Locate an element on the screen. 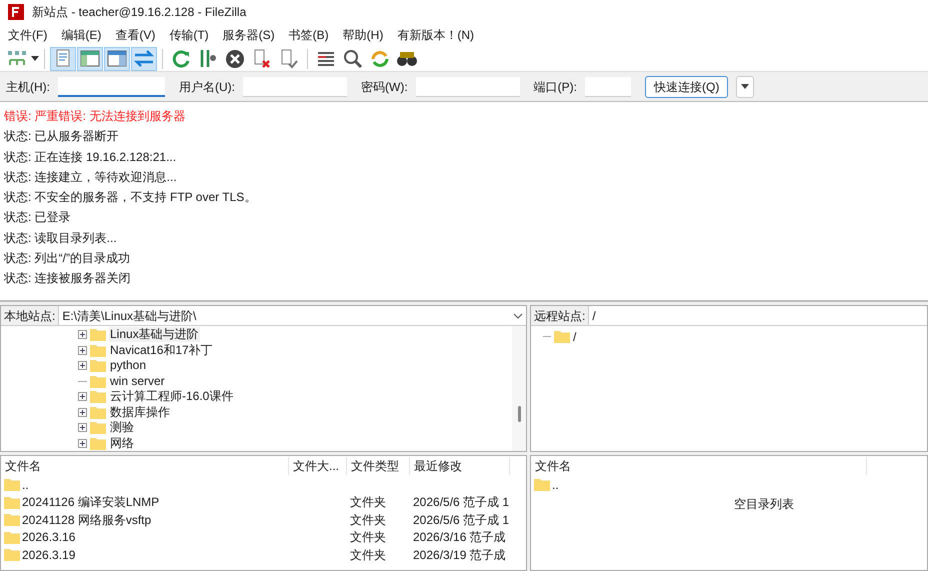 This screenshot has width=928, height=571. log-line: 状态: 不安全的服务器，不支持 FTP over TLS。 is located at coordinates (130, 197).